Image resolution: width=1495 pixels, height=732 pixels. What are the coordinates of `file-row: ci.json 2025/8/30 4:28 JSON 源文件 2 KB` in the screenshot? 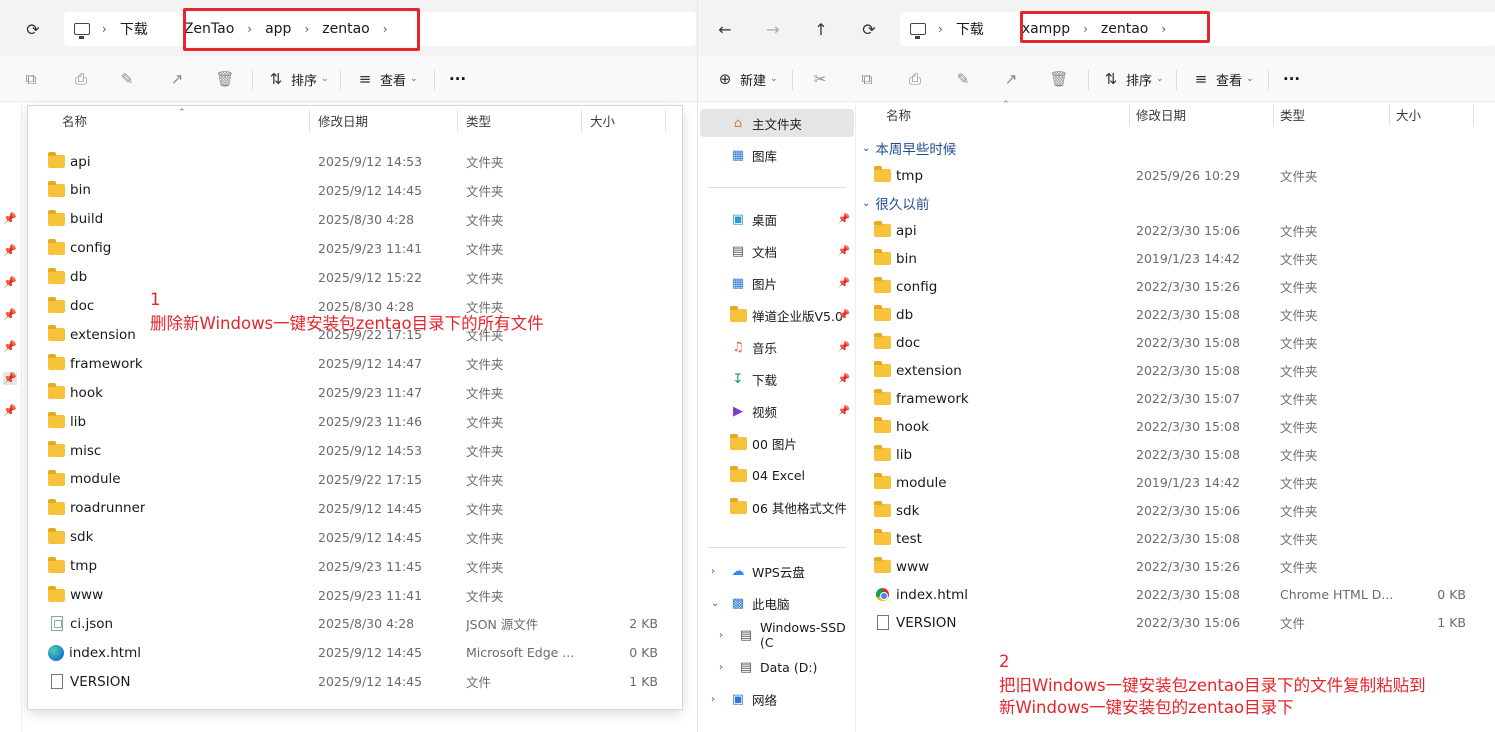 It's located at (355, 623).